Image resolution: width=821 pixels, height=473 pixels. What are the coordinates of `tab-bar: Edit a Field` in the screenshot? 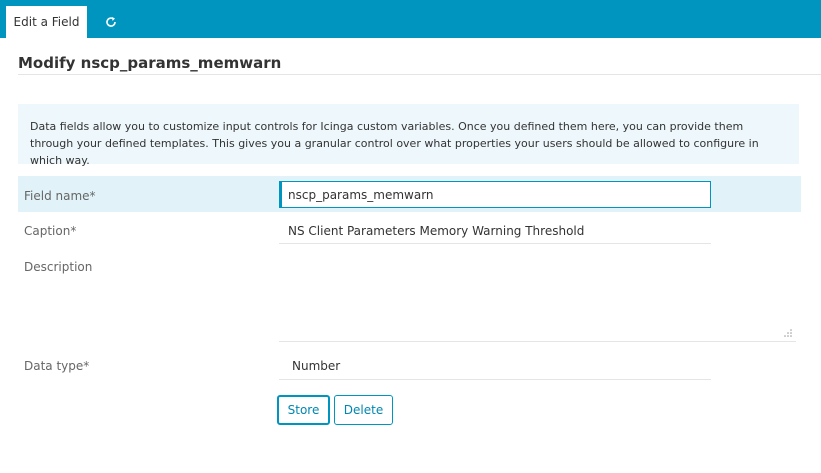 It's located at (410, 19).